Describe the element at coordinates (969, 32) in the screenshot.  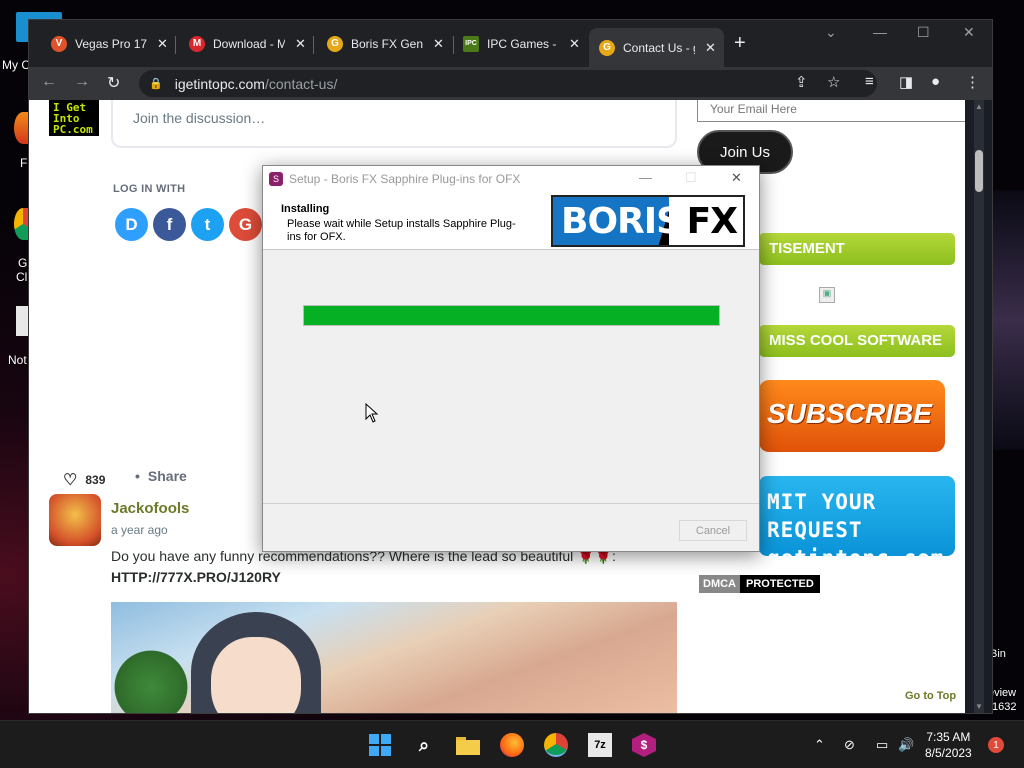
I see `close-window-button: ✕` at that location.